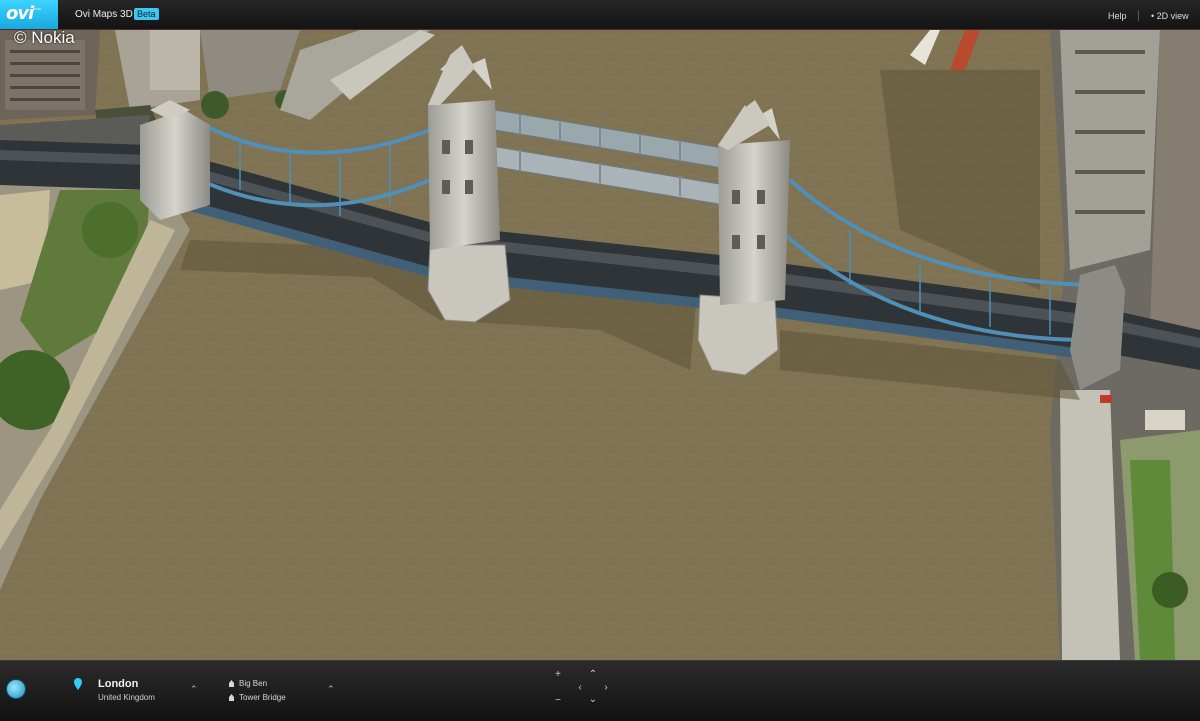 The width and height of the screenshot is (1200, 721). I want to click on pan-right-icon: ›, so click(606, 687).